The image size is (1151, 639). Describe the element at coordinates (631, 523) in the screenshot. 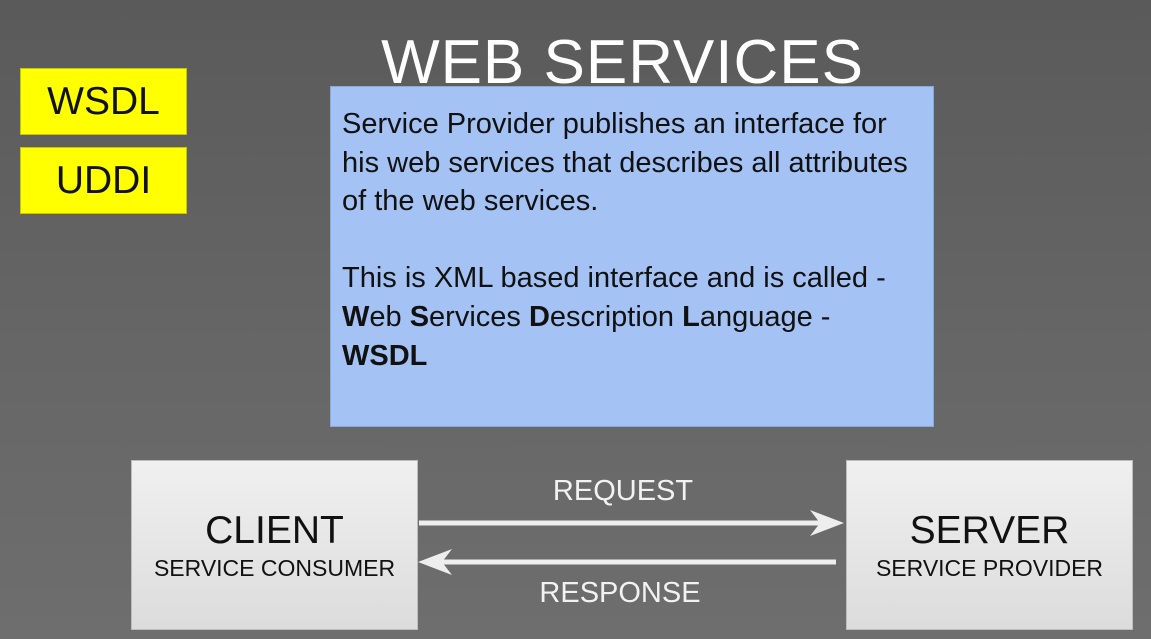

I see `request-arrow-right-icon` at that location.